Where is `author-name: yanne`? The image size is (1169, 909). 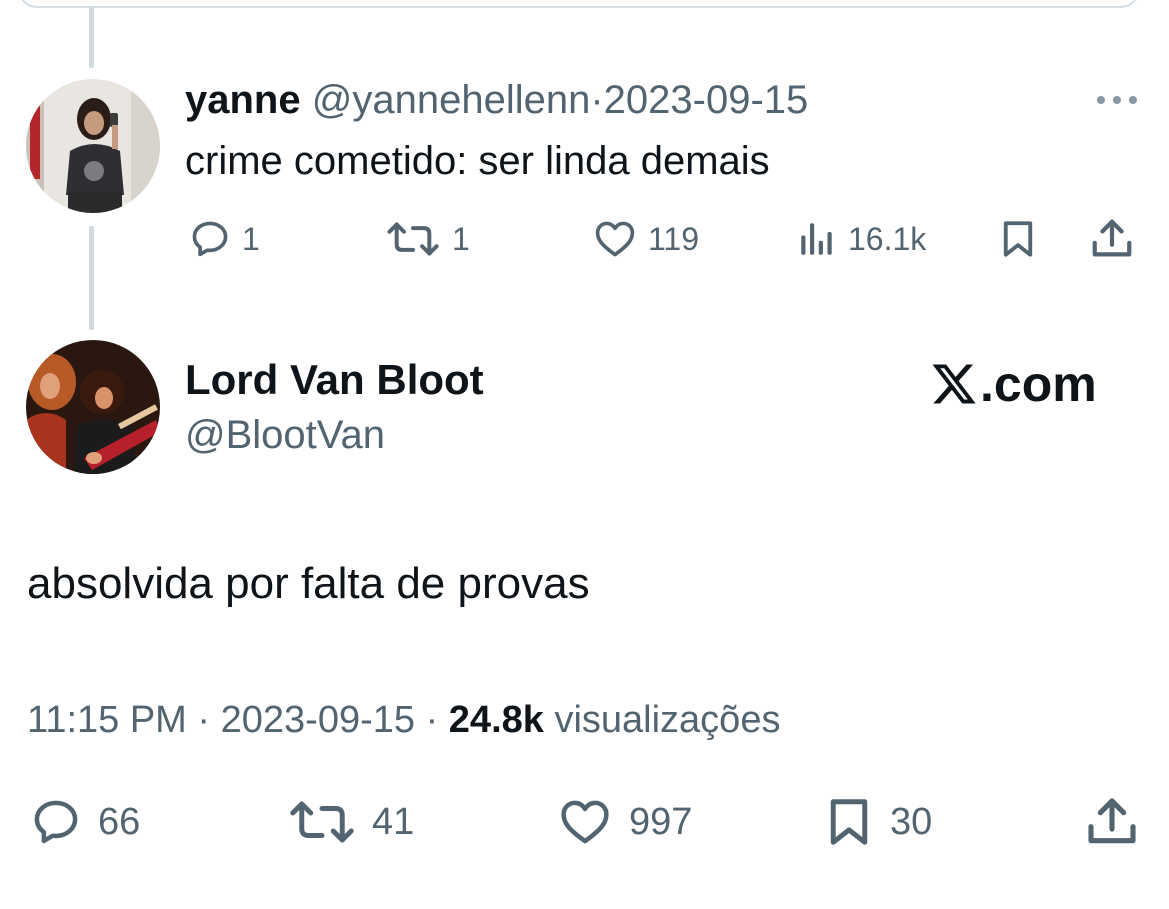
author-name: yanne is located at coordinates (243, 100).